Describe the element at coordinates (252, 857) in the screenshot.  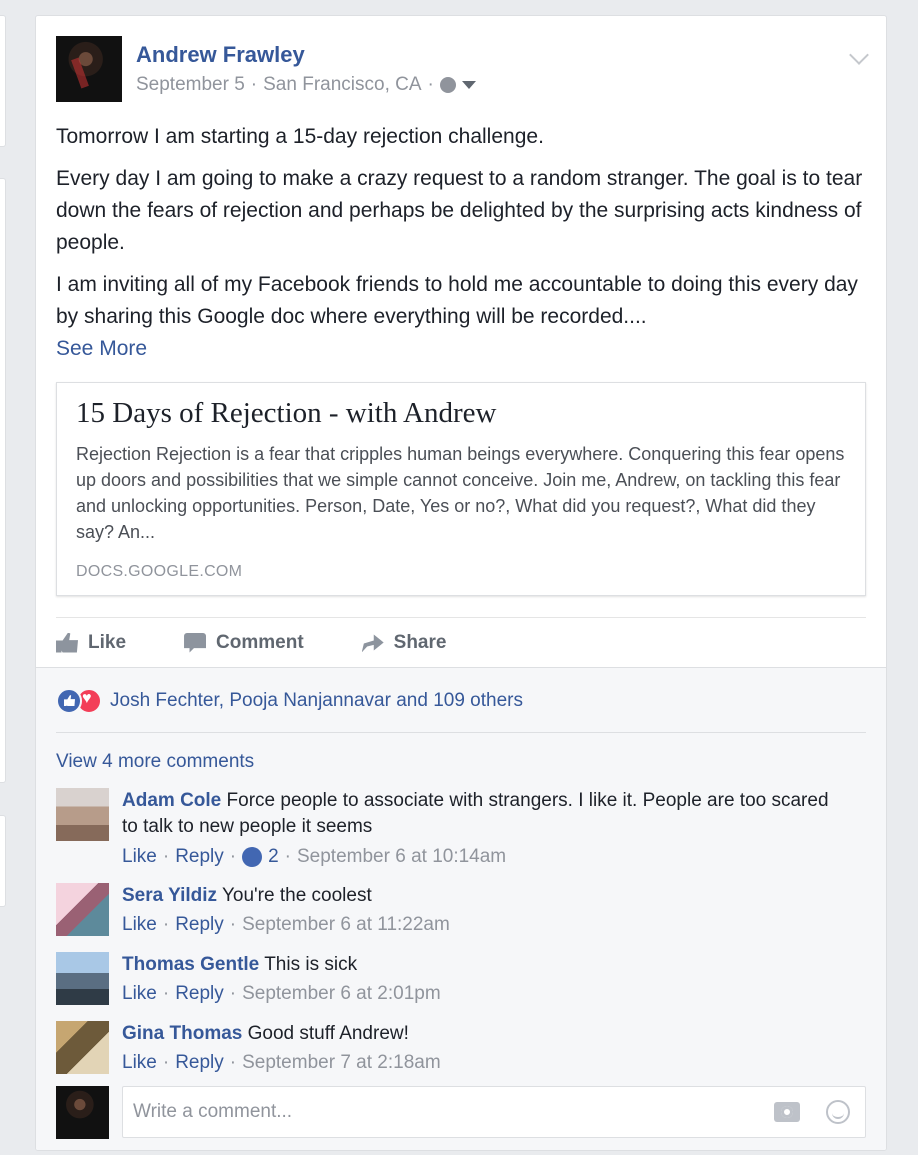
I see `like-badge-icon` at that location.